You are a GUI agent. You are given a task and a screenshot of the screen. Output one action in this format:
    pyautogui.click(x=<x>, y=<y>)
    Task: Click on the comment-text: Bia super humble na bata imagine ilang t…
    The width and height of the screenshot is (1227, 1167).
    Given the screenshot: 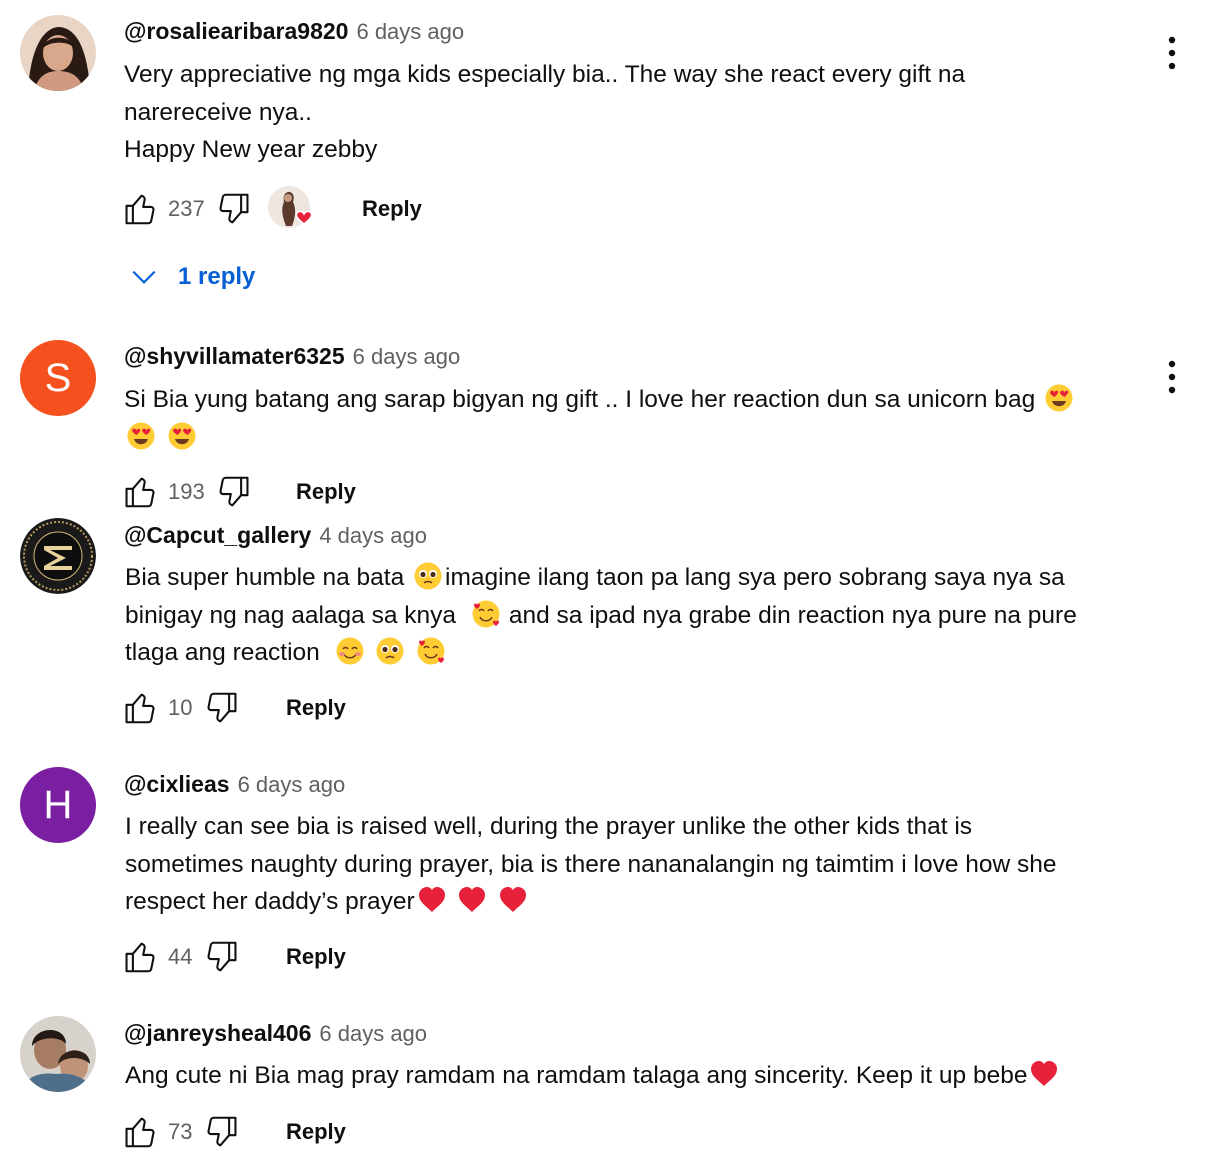 What is the action you would take?
    pyautogui.click(x=630, y=615)
    